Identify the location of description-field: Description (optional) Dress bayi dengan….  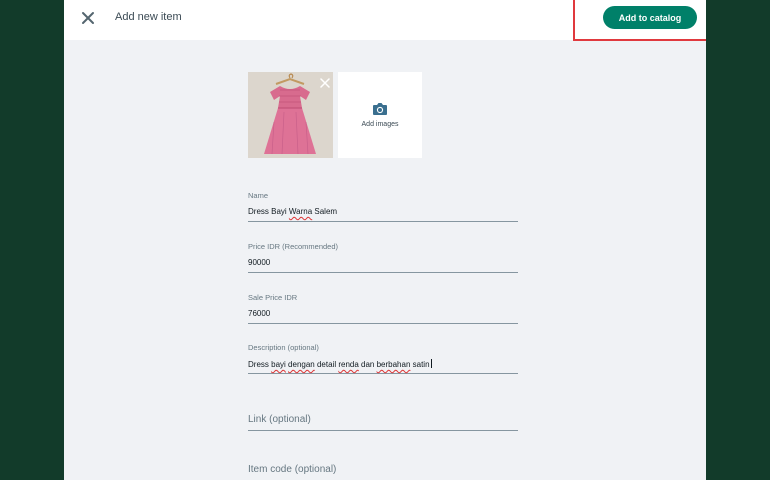
(383, 358).